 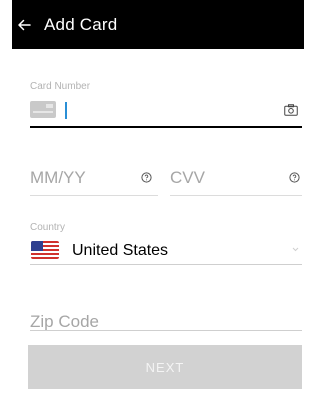 I want to click on country-select: United States, so click(x=120, y=251).